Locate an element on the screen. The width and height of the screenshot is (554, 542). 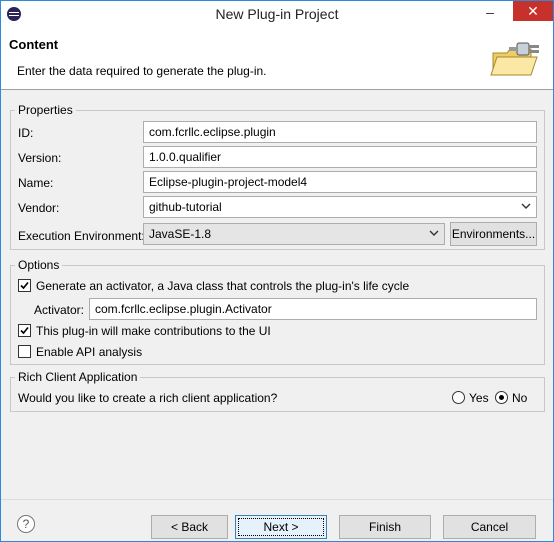
rca-no-label: No is located at coordinates (519, 398).